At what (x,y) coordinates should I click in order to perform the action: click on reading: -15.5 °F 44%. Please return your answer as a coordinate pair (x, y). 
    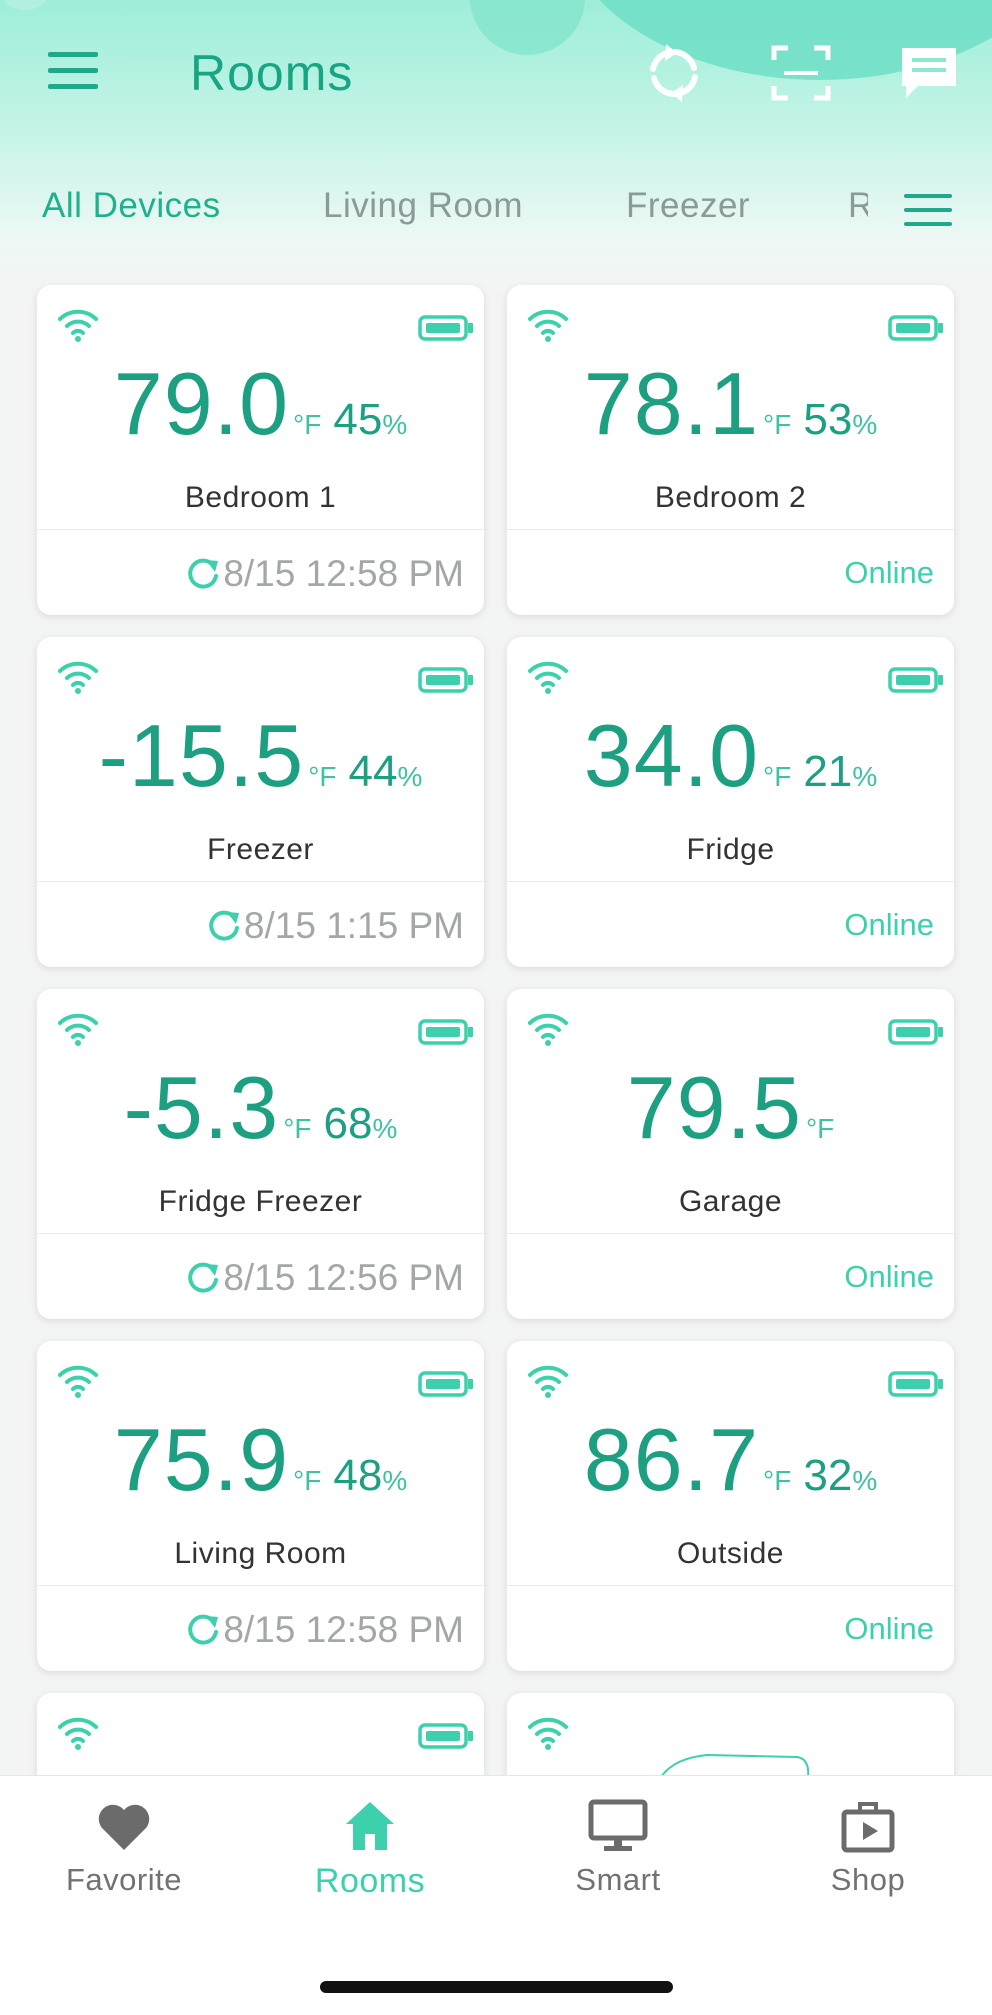
    Looking at the image, I should click on (260, 756).